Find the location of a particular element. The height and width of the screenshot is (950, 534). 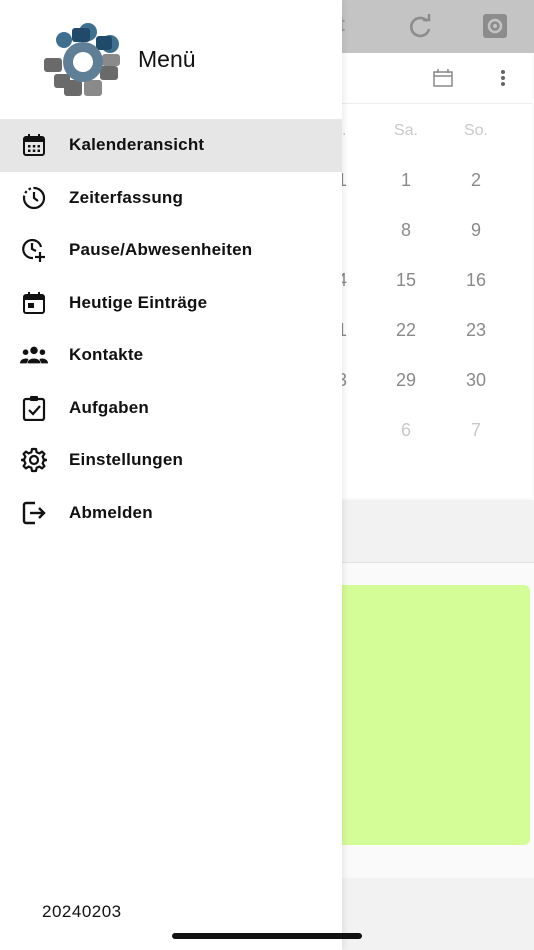

menu-title: Menü is located at coordinates (167, 59).